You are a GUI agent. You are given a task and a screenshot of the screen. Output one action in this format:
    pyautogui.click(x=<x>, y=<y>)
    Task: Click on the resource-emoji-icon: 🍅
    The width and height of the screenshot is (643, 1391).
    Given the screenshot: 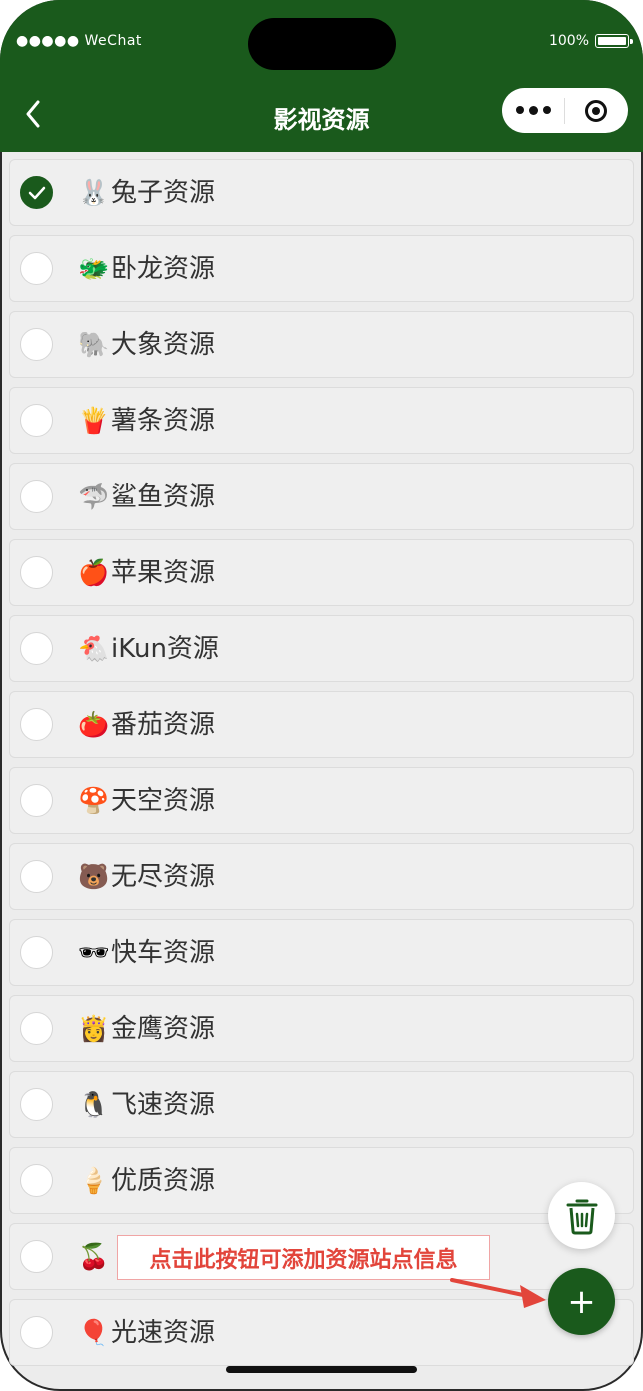 What is the action you would take?
    pyautogui.click(x=94, y=724)
    